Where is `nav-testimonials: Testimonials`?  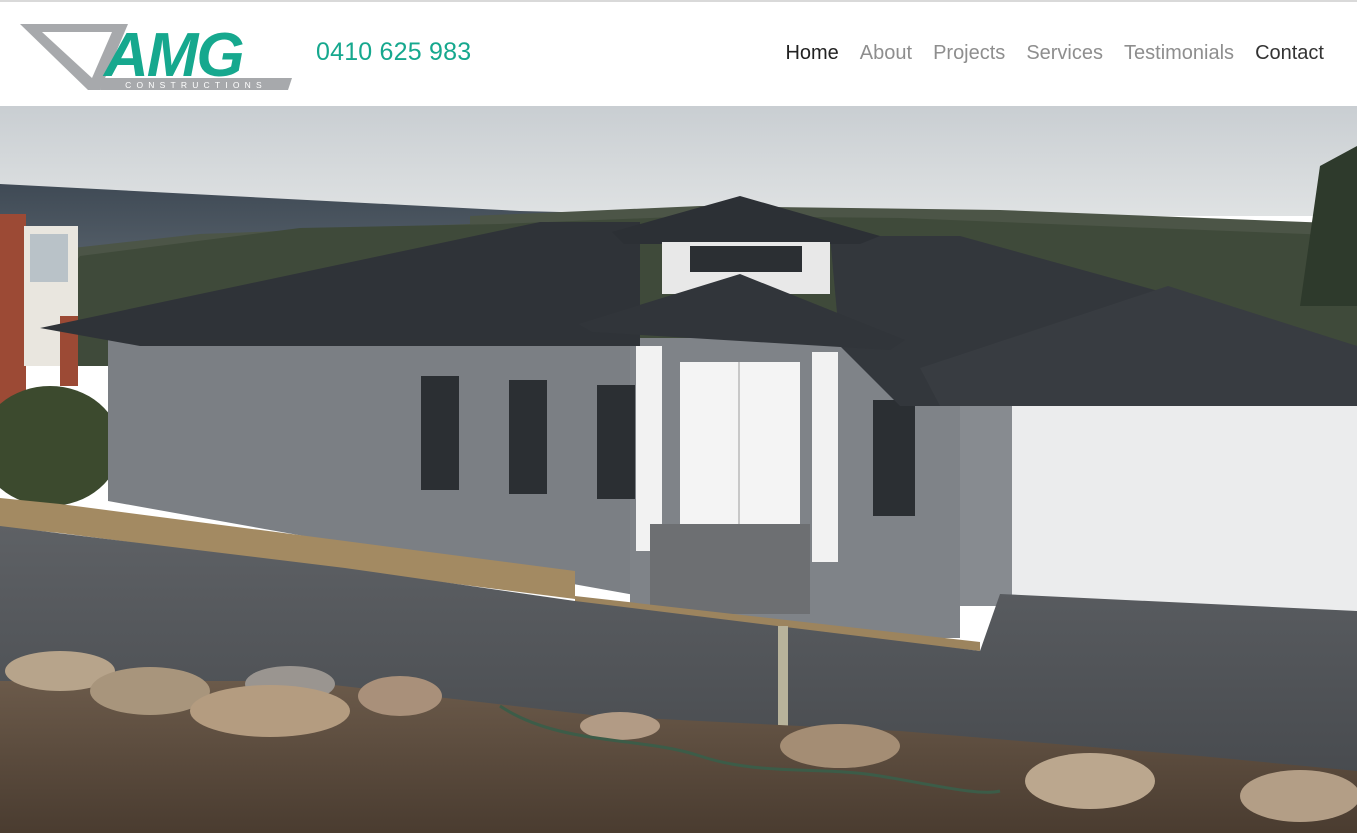 nav-testimonials: Testimonials is located at coordinates (1179, 53).